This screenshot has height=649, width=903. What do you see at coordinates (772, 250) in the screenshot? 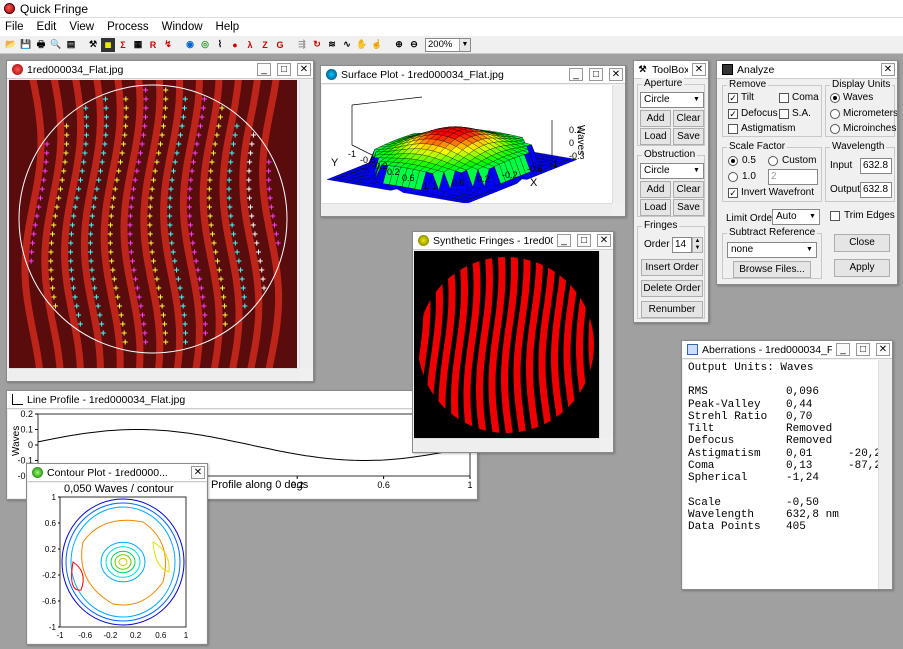
I see `subtract-reference-select: none ▼` at bounding box center [772, 250].